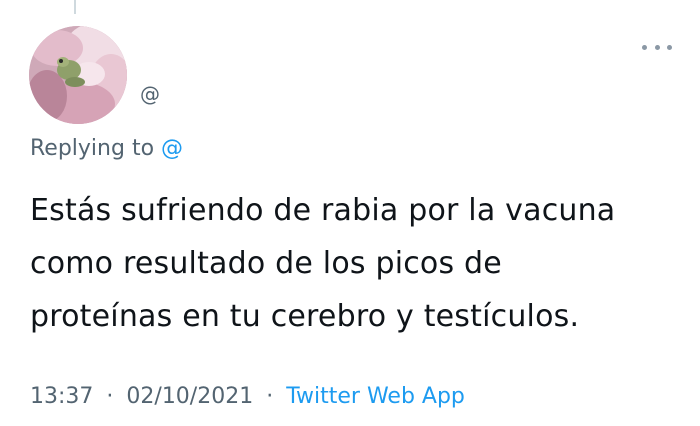 This screenshot has width=700, height=426. Describe the element at coordinates (78, 75) in the screenshot. I see `avatar` at that location.